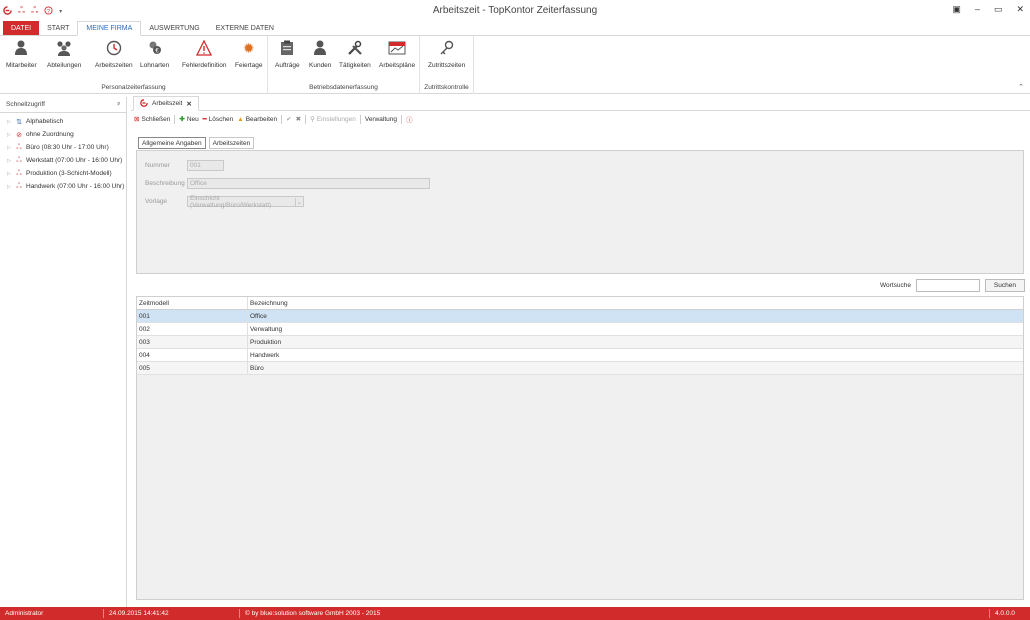 The image size is (1030, 620). Describe the element at coordinates (231, 143) in the screenshot. I see `tab-arbeitszeiten: Arbeitszeiten` at that location.